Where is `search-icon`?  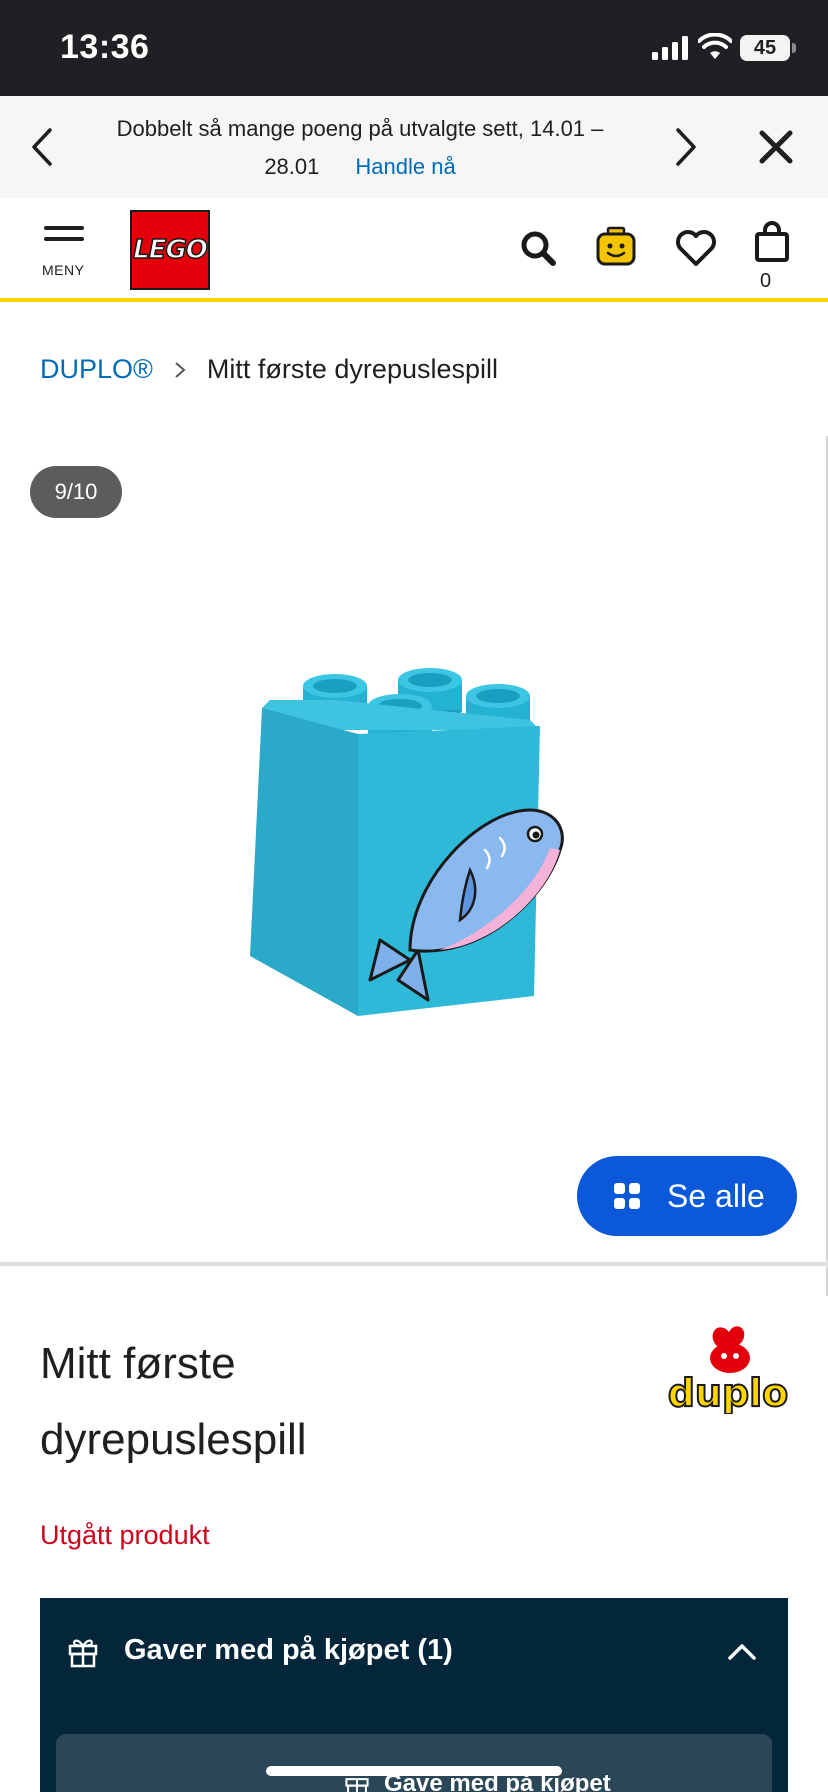
search-icon is located at coordinates (538, 248).